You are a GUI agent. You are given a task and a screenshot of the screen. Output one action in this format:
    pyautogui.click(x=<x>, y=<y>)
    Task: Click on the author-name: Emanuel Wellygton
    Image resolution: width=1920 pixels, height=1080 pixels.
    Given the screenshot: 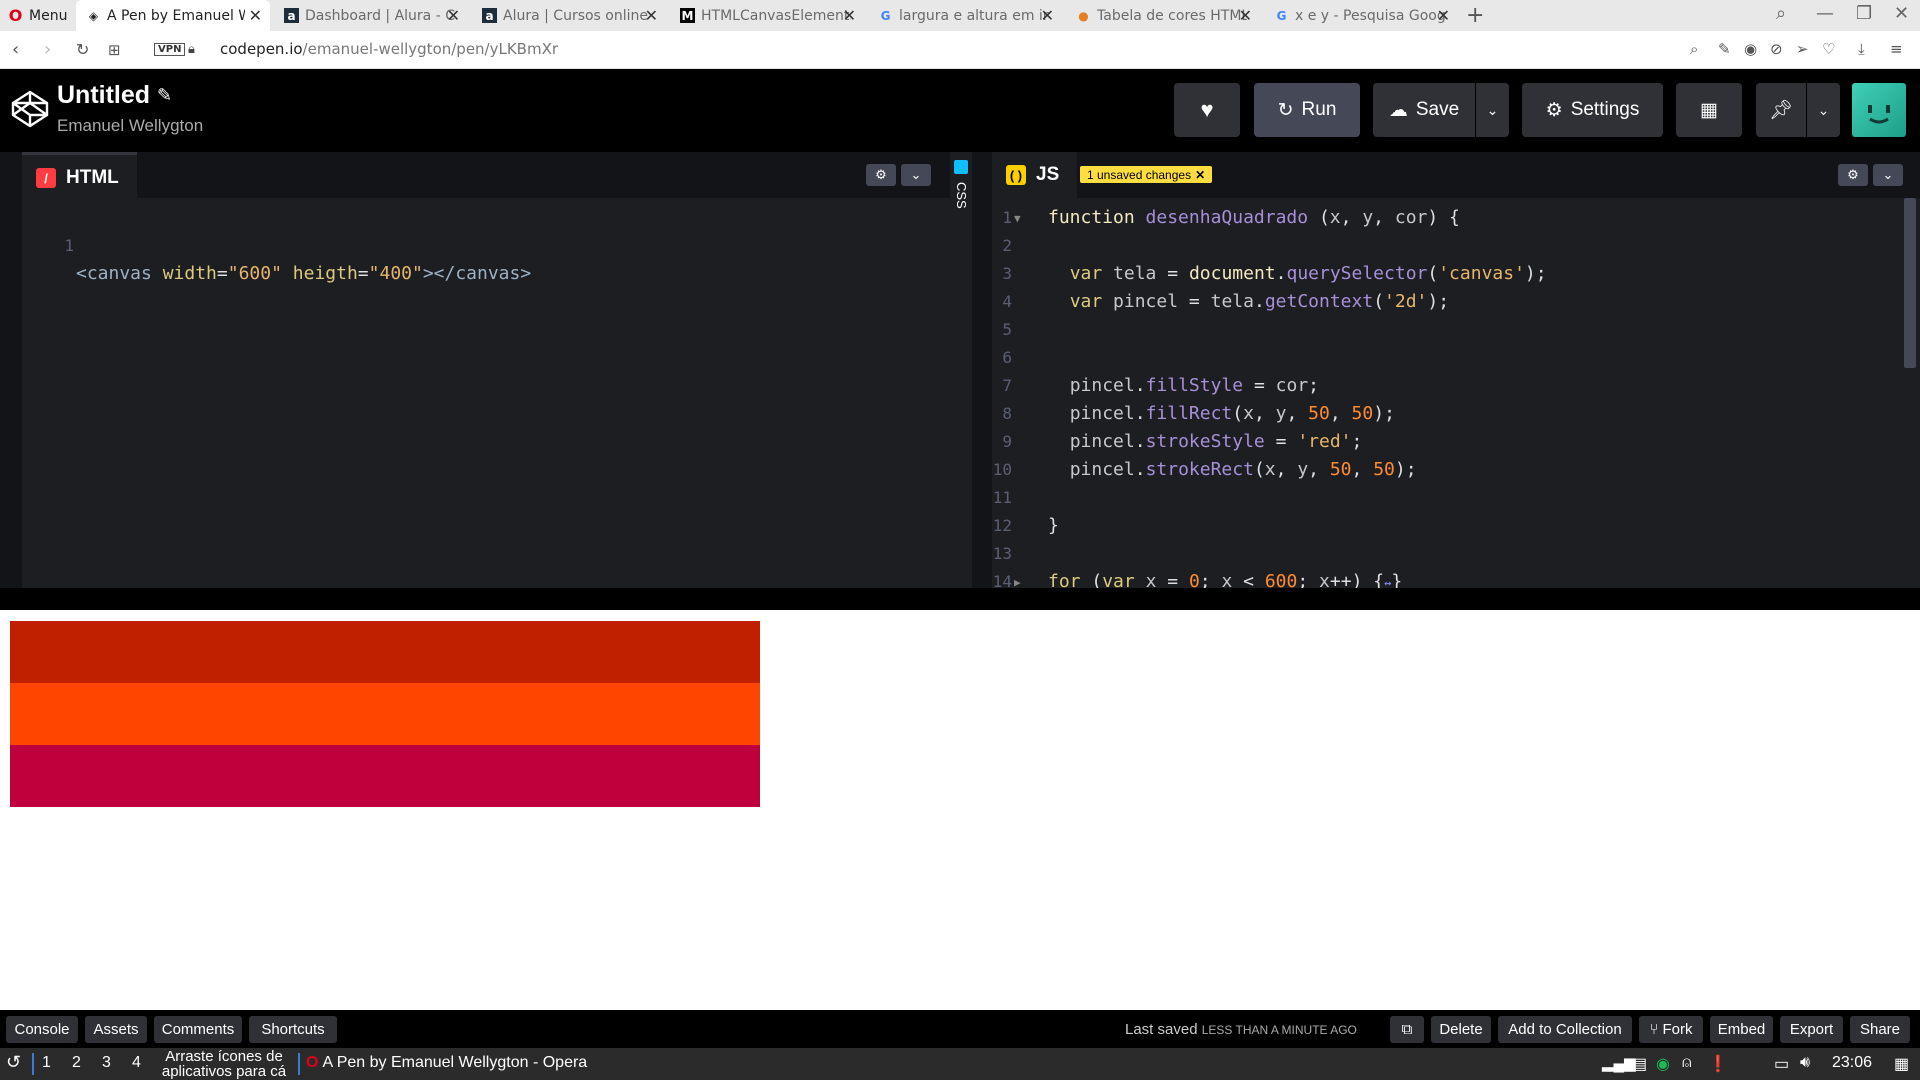 What is the action you would take?
    pyautogui.click(x=130, y=126)
    